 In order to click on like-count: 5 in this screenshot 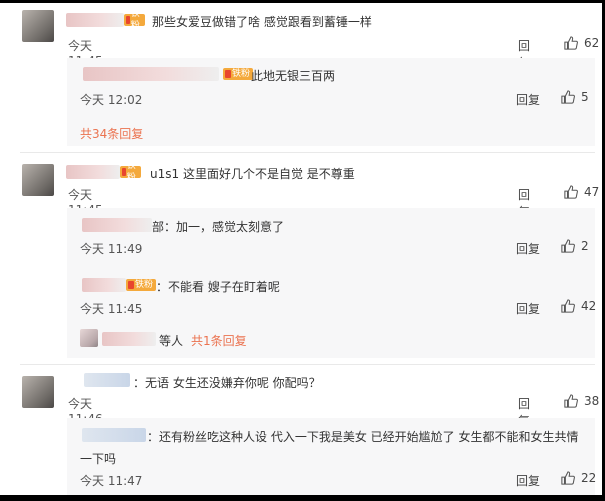, I will do `click(585, 97)`.